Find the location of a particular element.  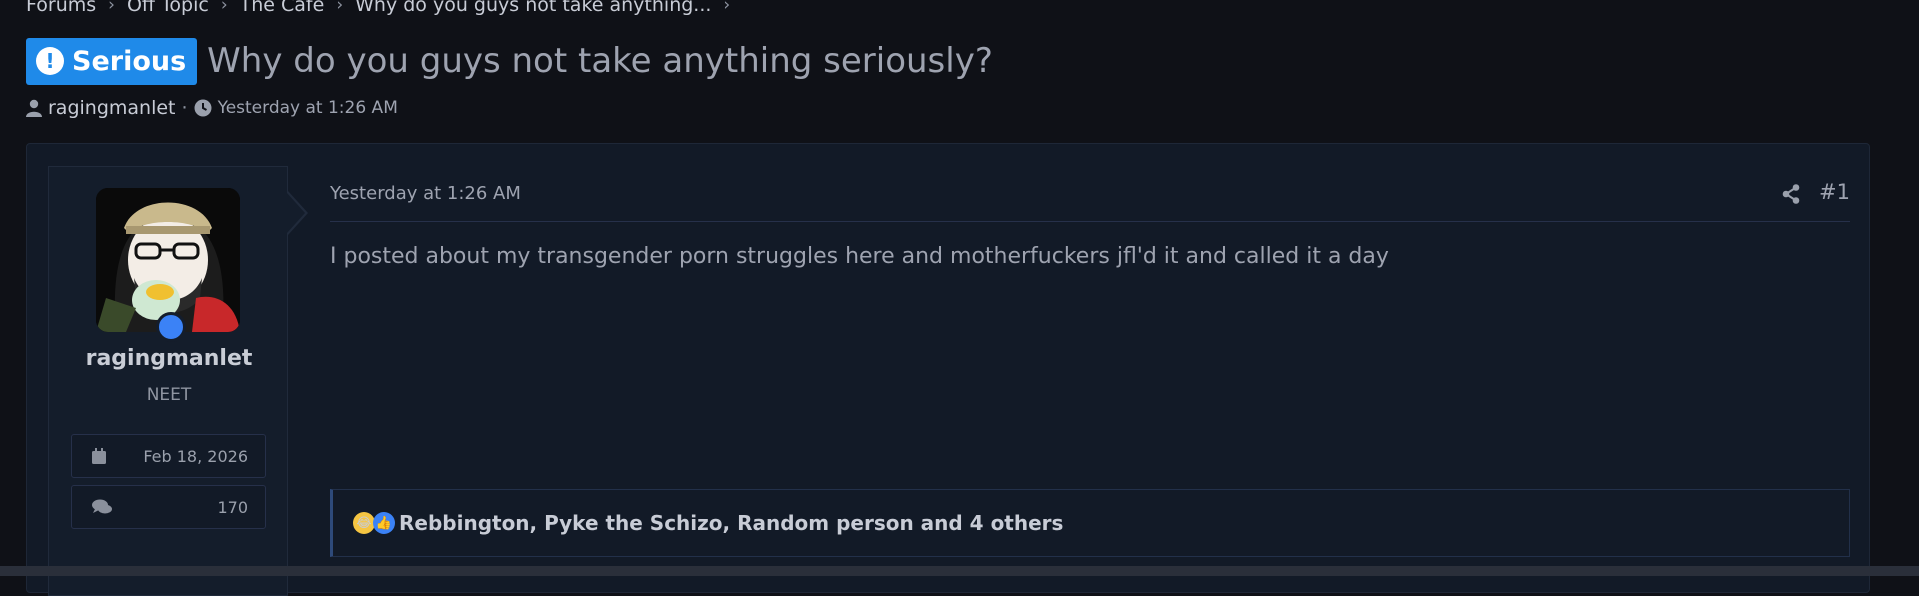

breadcrumb-forums: Forums is located at coordinates (61, 8).